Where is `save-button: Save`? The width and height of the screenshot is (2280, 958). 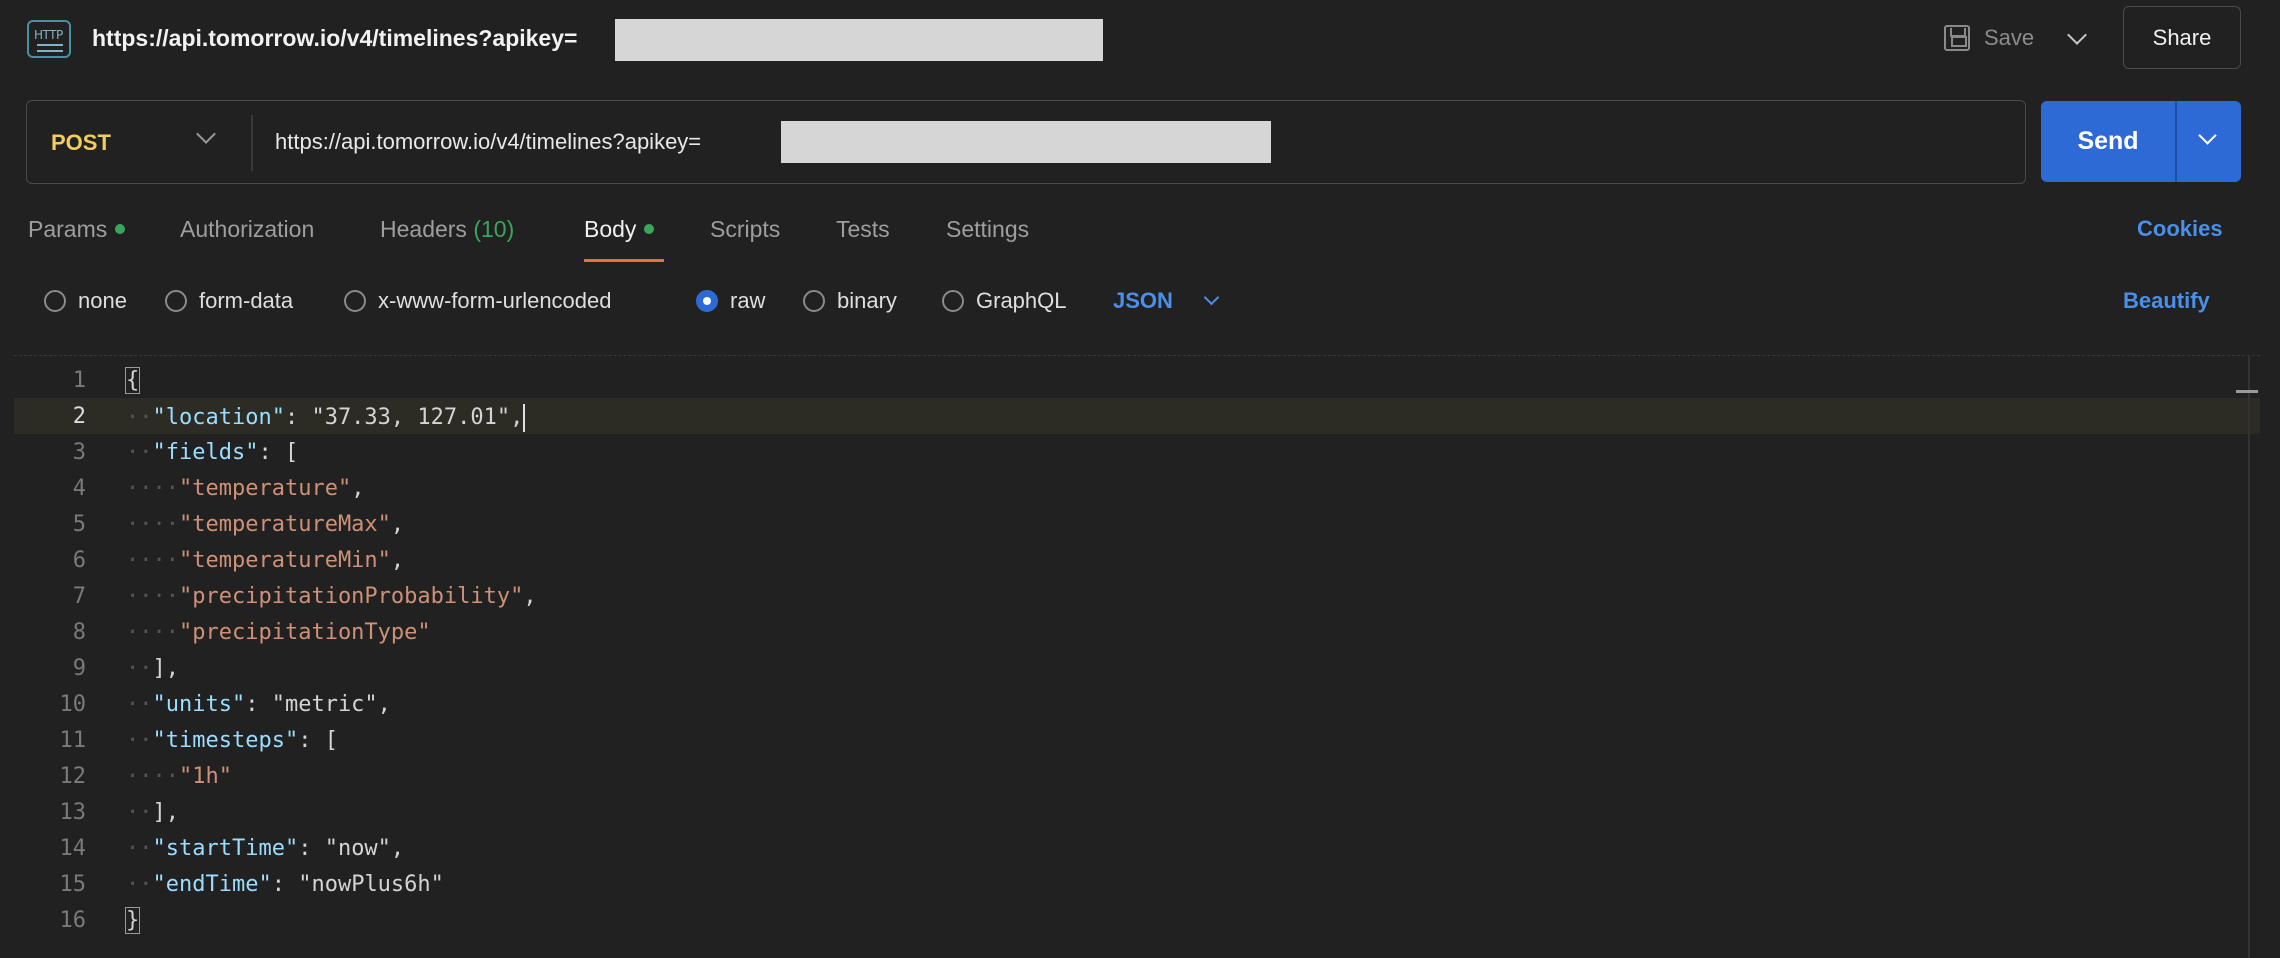
save-button: Save is located at coordinates (1989, 38).